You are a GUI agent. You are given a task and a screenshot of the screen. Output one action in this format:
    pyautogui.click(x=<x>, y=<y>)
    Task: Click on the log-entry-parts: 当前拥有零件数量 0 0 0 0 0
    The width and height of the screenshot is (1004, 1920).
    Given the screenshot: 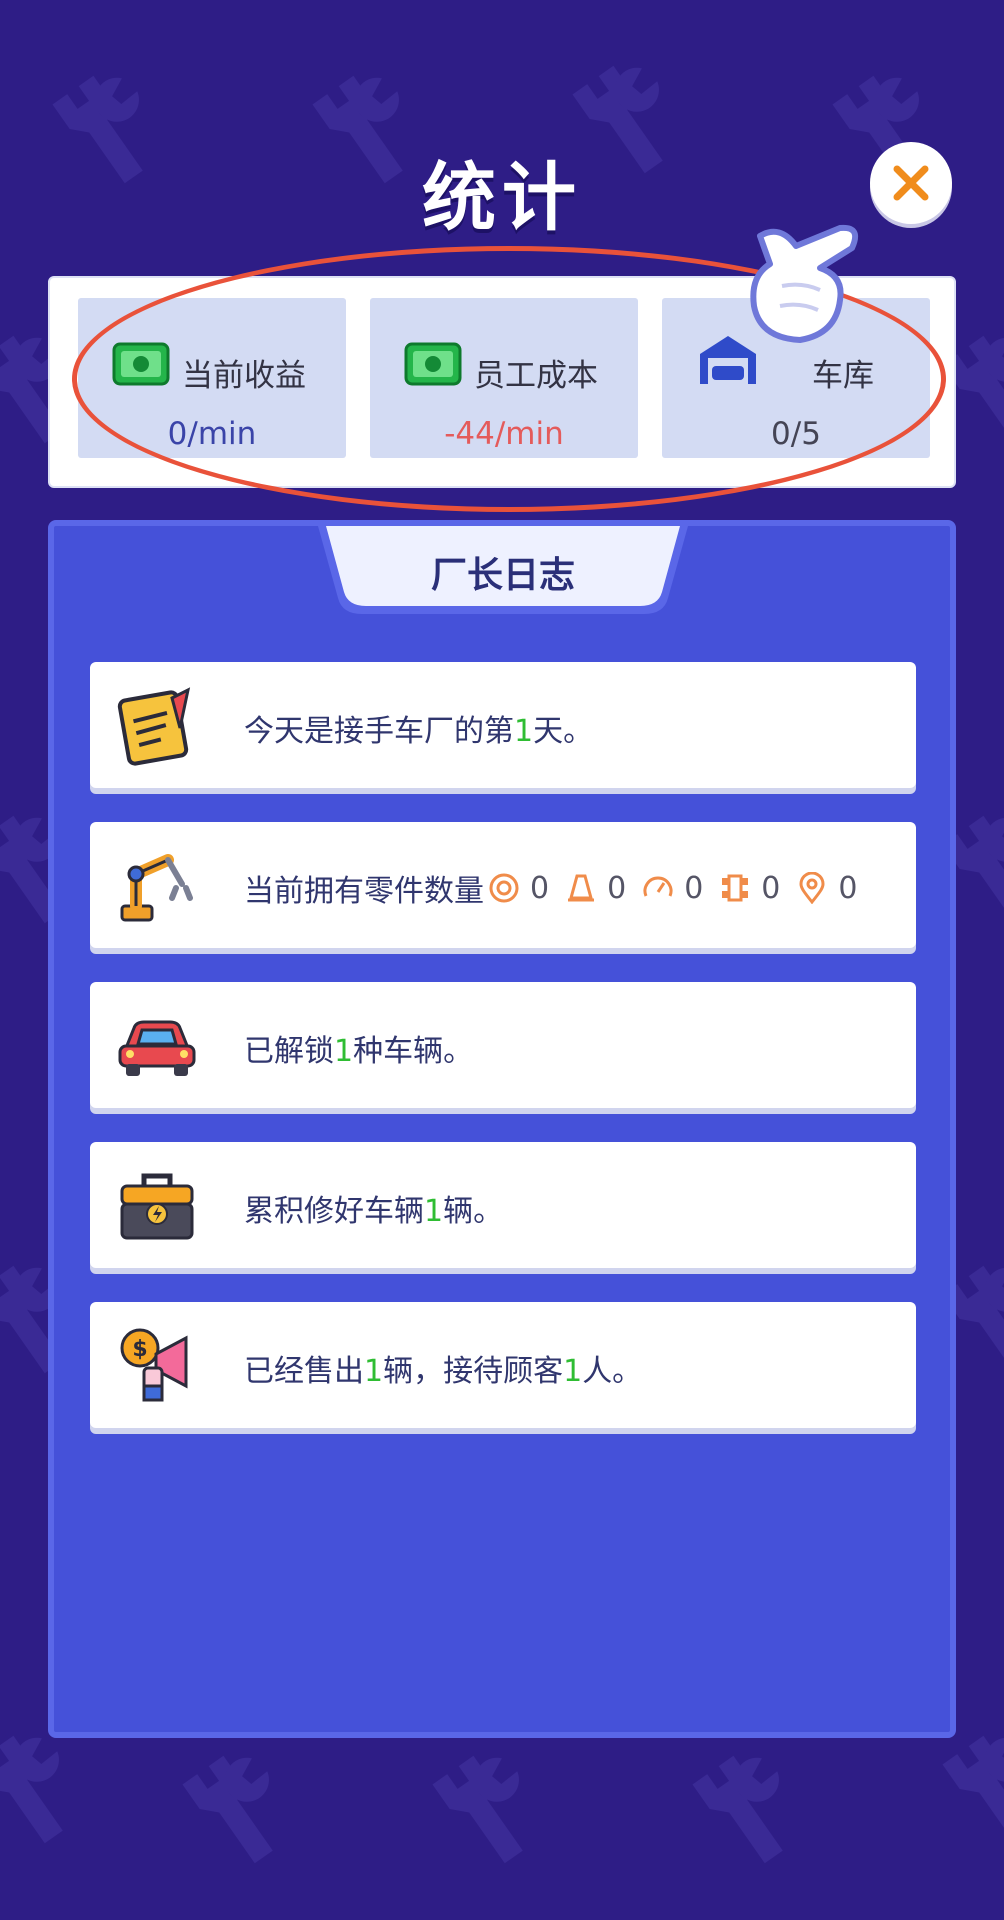 What is the action you would take?
    pyautogui.click(x=503, y=885)
    